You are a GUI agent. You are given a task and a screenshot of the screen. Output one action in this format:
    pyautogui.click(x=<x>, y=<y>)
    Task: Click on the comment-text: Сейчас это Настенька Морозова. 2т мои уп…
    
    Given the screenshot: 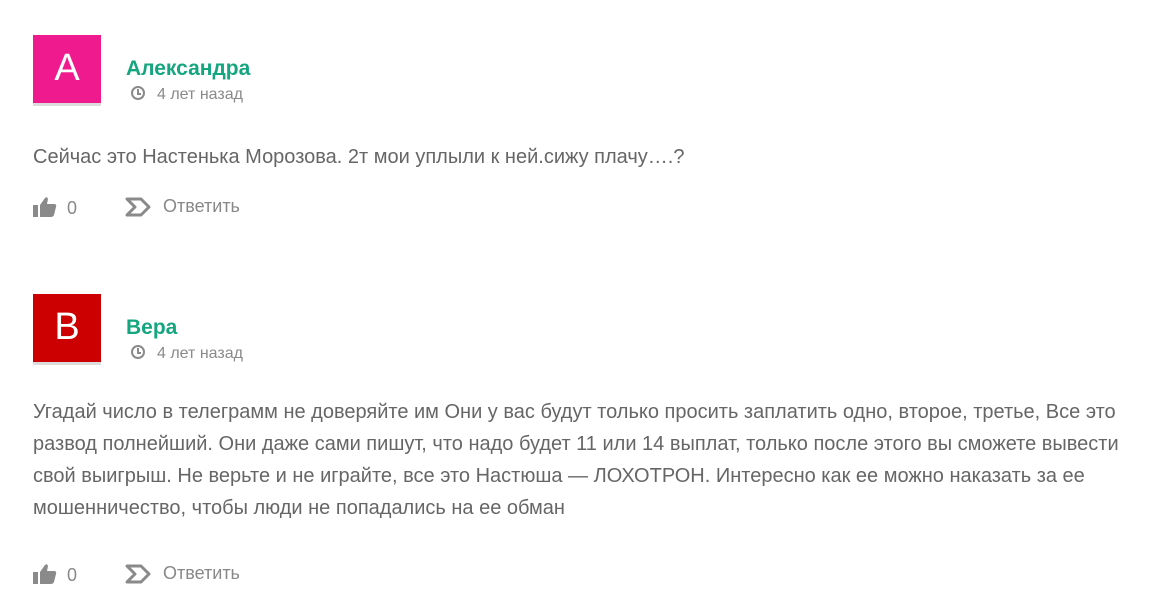 What is the action you would take?
    pyautogui.click(x=359, y=157)
    